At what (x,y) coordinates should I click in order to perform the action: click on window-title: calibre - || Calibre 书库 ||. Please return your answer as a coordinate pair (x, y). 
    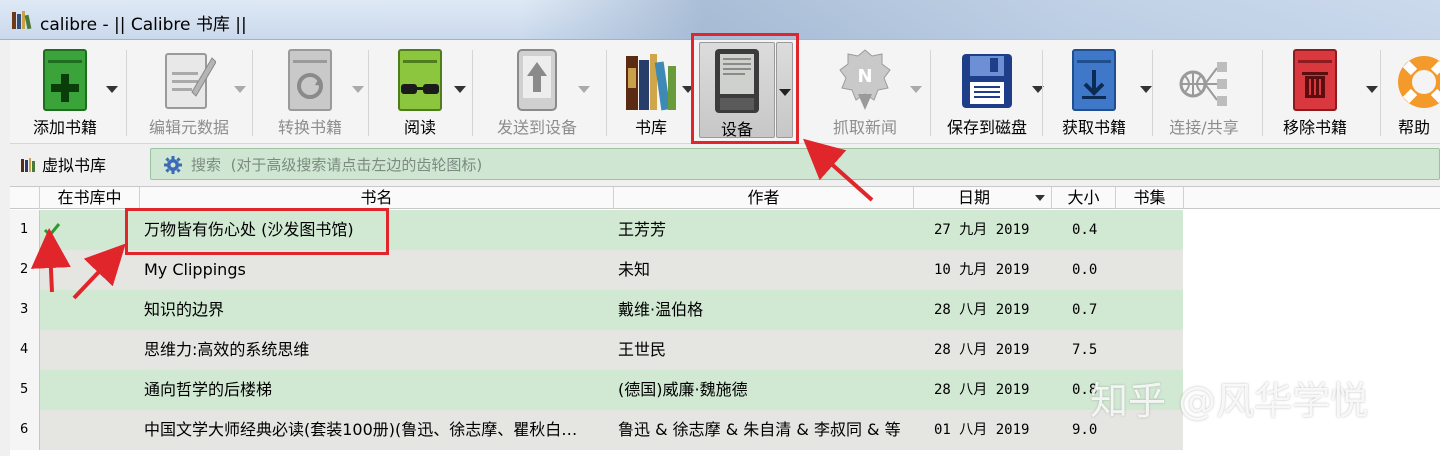
    Looking at the image, I should click on (143, 25).